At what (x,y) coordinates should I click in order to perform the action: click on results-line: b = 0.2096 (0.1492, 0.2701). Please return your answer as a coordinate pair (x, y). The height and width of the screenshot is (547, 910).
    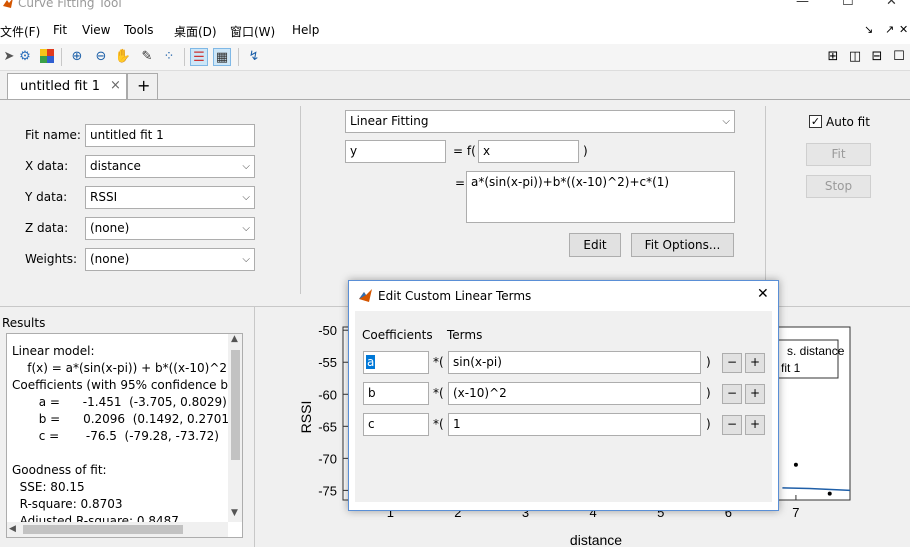
    Looking at the image, I should click on (123, 419).